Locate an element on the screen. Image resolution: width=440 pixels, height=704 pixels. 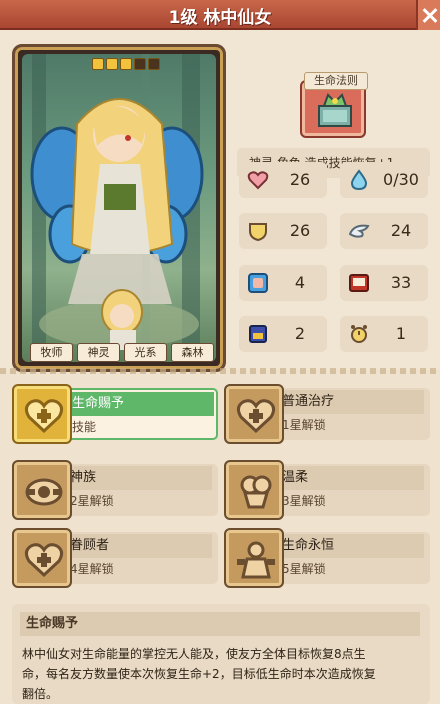
skill-status: 2星解锁 is located at coordinates (92, 501).